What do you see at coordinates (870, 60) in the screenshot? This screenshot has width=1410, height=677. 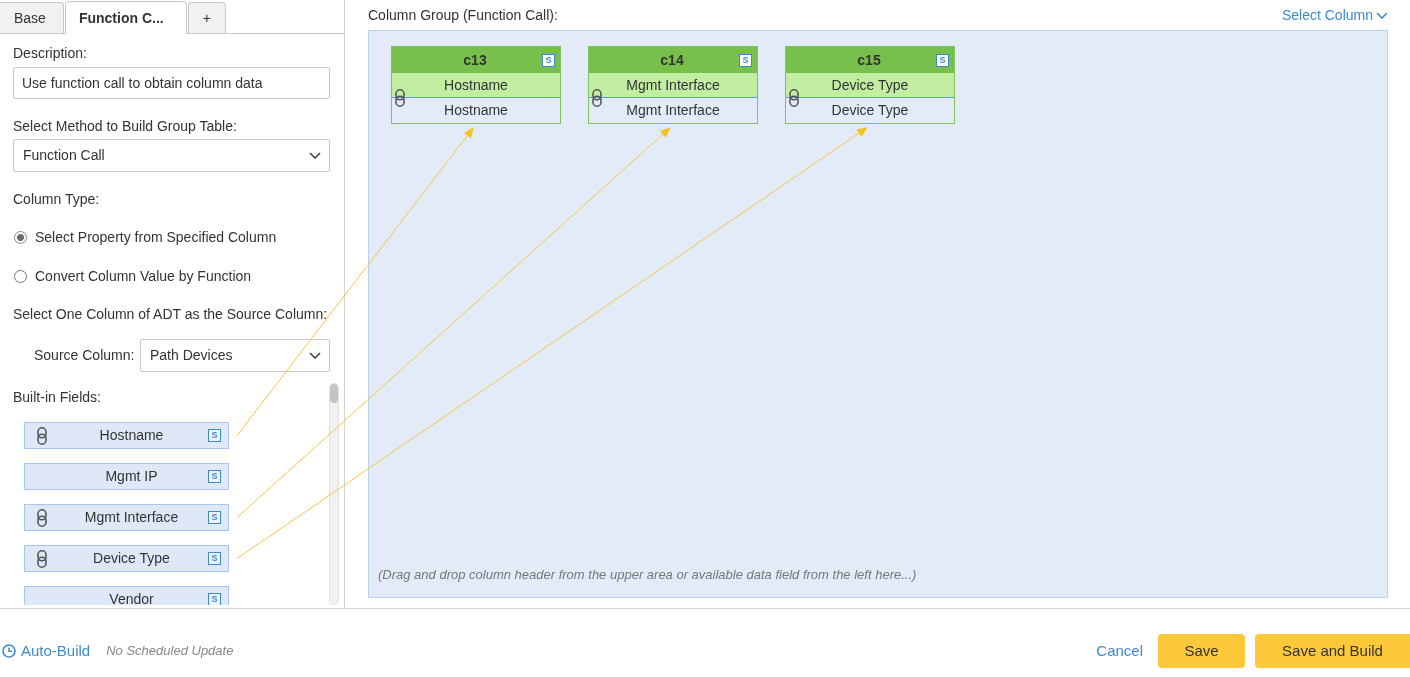 I see `column-header: c15 S` at bounding box center [870, 60].